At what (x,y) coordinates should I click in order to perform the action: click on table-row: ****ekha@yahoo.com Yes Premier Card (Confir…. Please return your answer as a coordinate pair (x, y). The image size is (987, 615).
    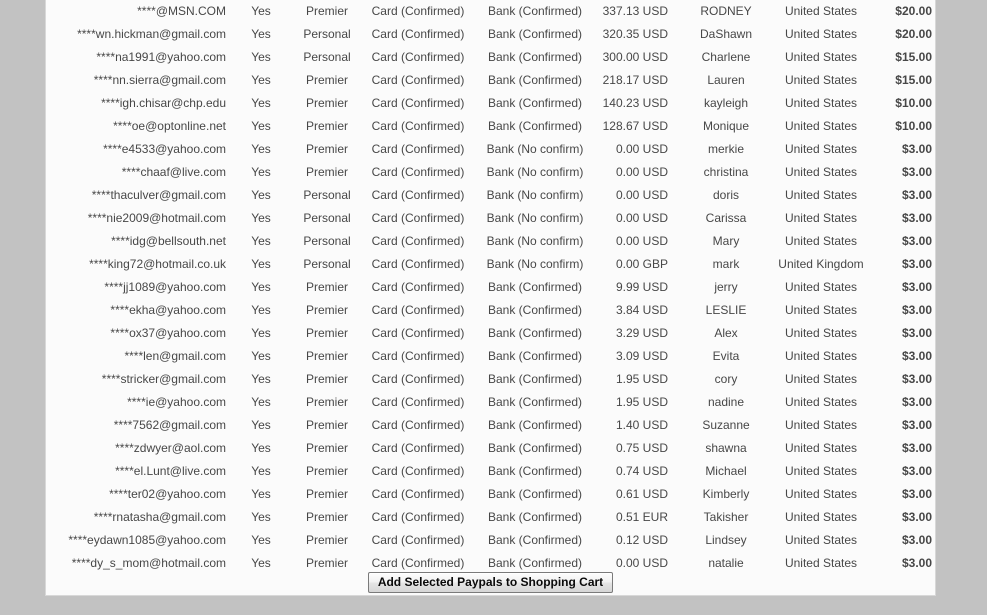
    Looking at the image, I should click on (490, 310).